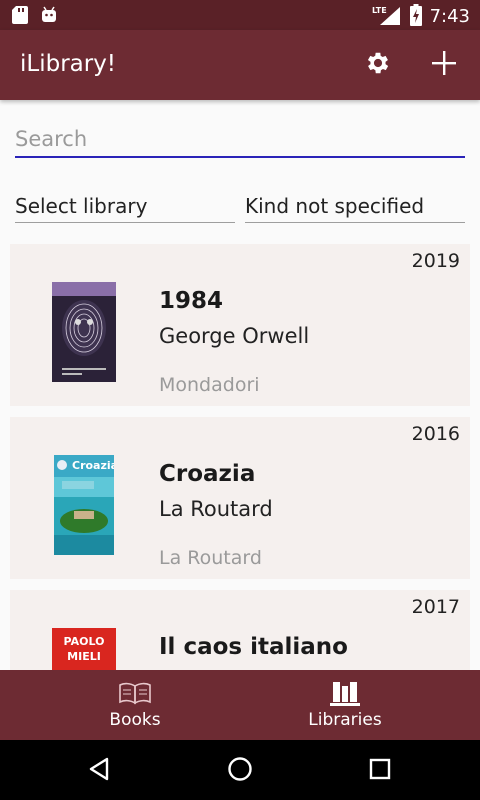 Image resolution: width=480 pixels, height=800 pixels. Describe the element at coordinates (84, 649) in the screenshot. I see `book-cover: PAOLO MIELI` at that location.